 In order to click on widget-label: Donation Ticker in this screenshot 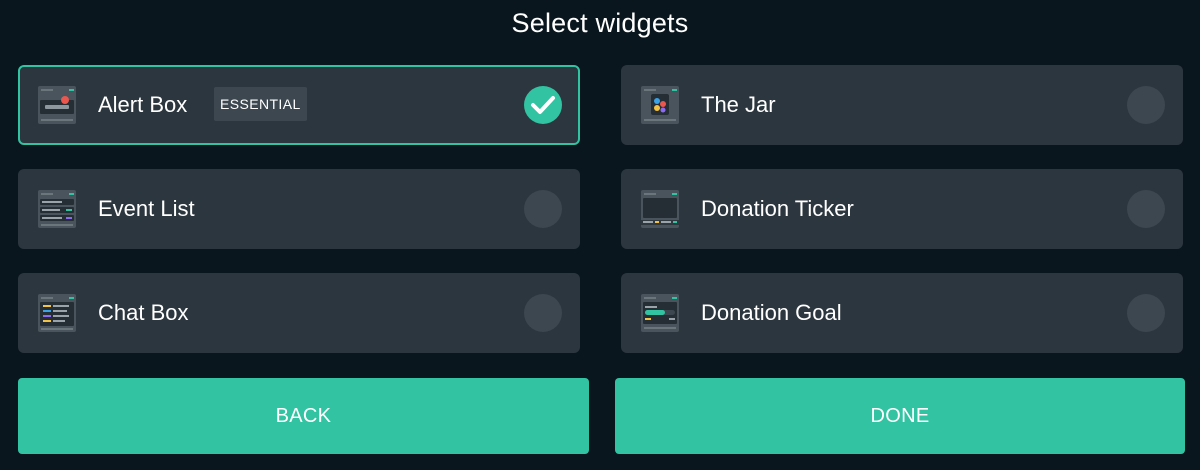, I will do `click(777, 208)`.